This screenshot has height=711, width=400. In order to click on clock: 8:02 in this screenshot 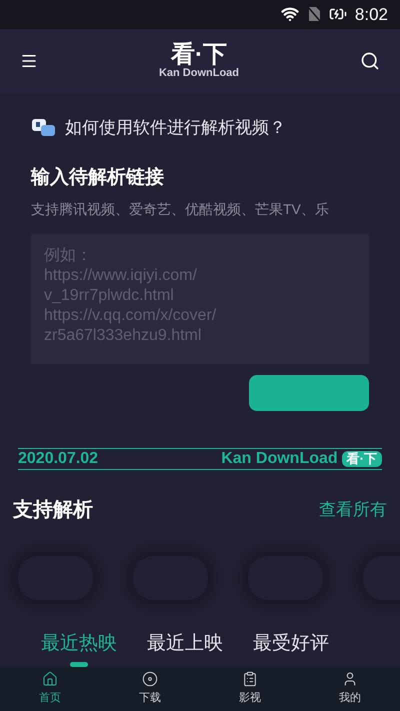, I will do `click(371, 15)`.